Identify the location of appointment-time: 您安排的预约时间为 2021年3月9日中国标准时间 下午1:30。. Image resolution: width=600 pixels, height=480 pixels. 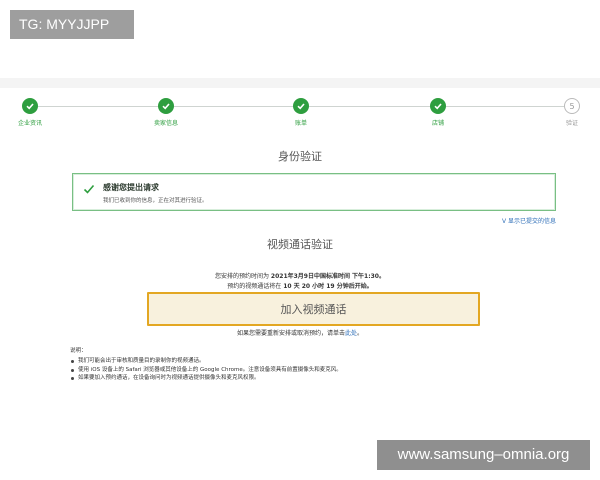
(300, 275).